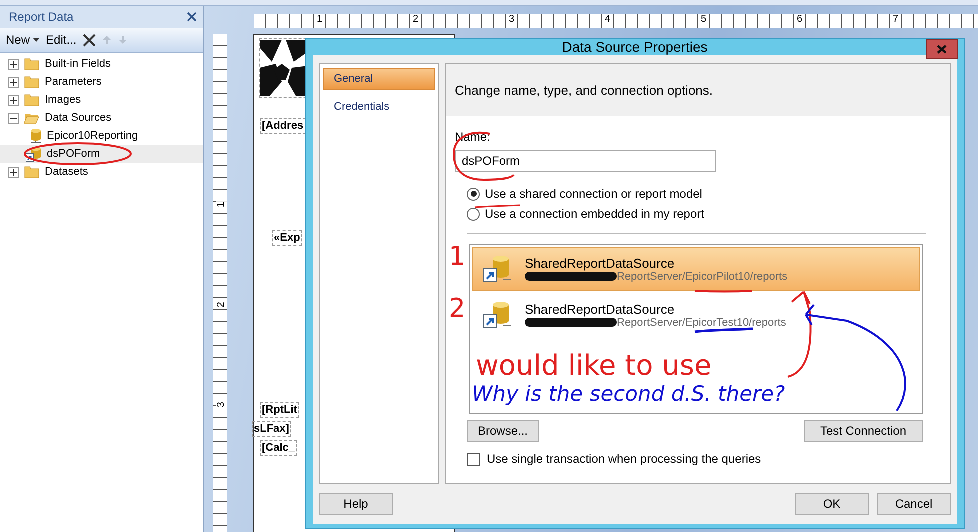 The image size is (978, 532). I want to click on delete-icon, so click(89, 40).